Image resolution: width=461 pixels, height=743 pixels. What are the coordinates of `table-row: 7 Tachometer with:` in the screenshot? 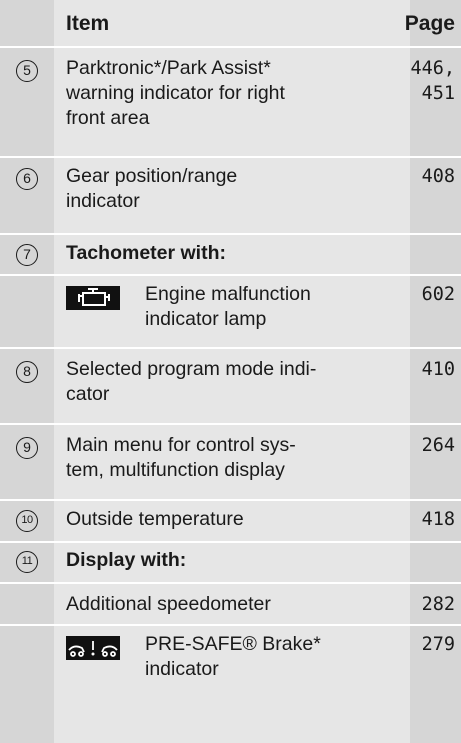 It's located at (230, 255).